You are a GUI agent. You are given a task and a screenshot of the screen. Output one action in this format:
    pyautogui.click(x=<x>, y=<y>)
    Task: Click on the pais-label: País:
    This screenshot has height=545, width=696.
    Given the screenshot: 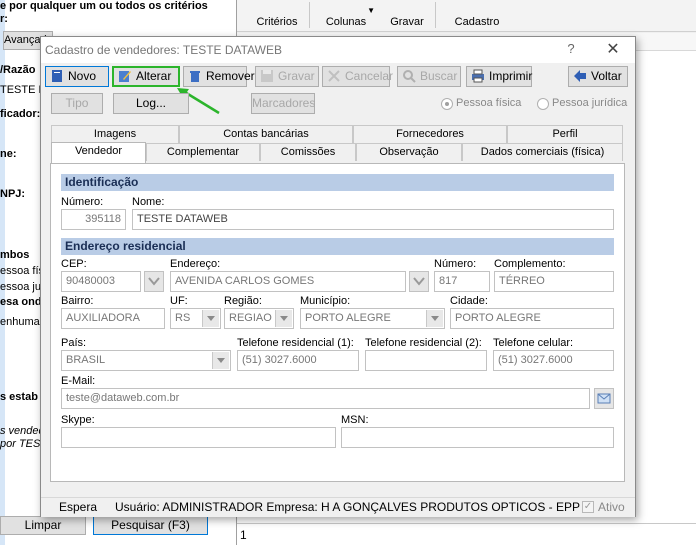 What is the action you would take?
    pyautogui.click(x=74, y=343)
    